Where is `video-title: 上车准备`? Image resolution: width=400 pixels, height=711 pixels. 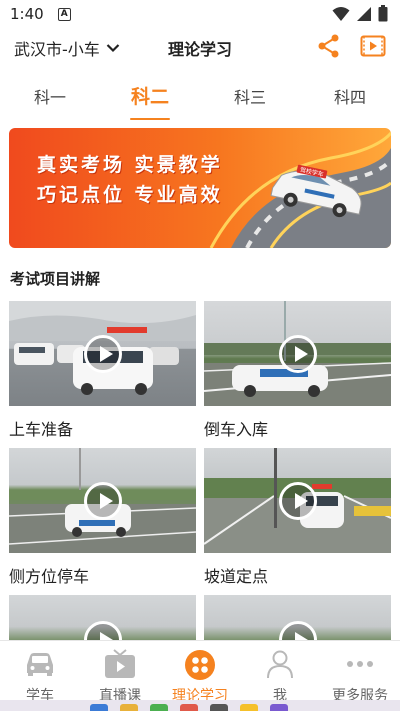 video-title: 上车准备 is located at coordinates (41, 429).